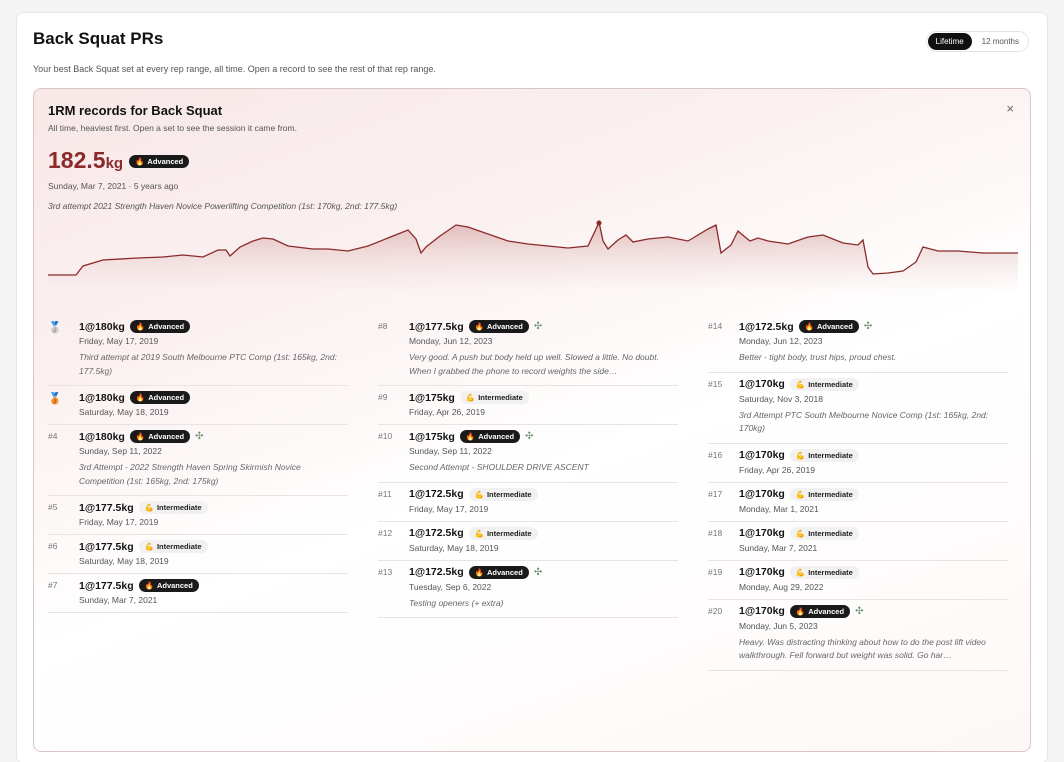 This screenshot has width=1064, height=762. Describe the element at coordinates (533, 254) in the screenshot. I see `history-sparkline` at that location.